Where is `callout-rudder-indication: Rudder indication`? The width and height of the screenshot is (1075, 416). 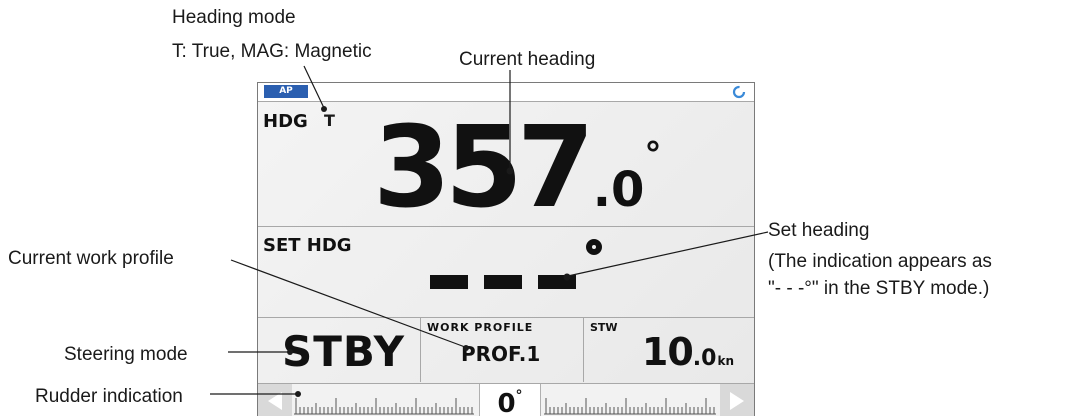 callout-rudder-indication: Rudder indication is located at coordinates (109, 396).